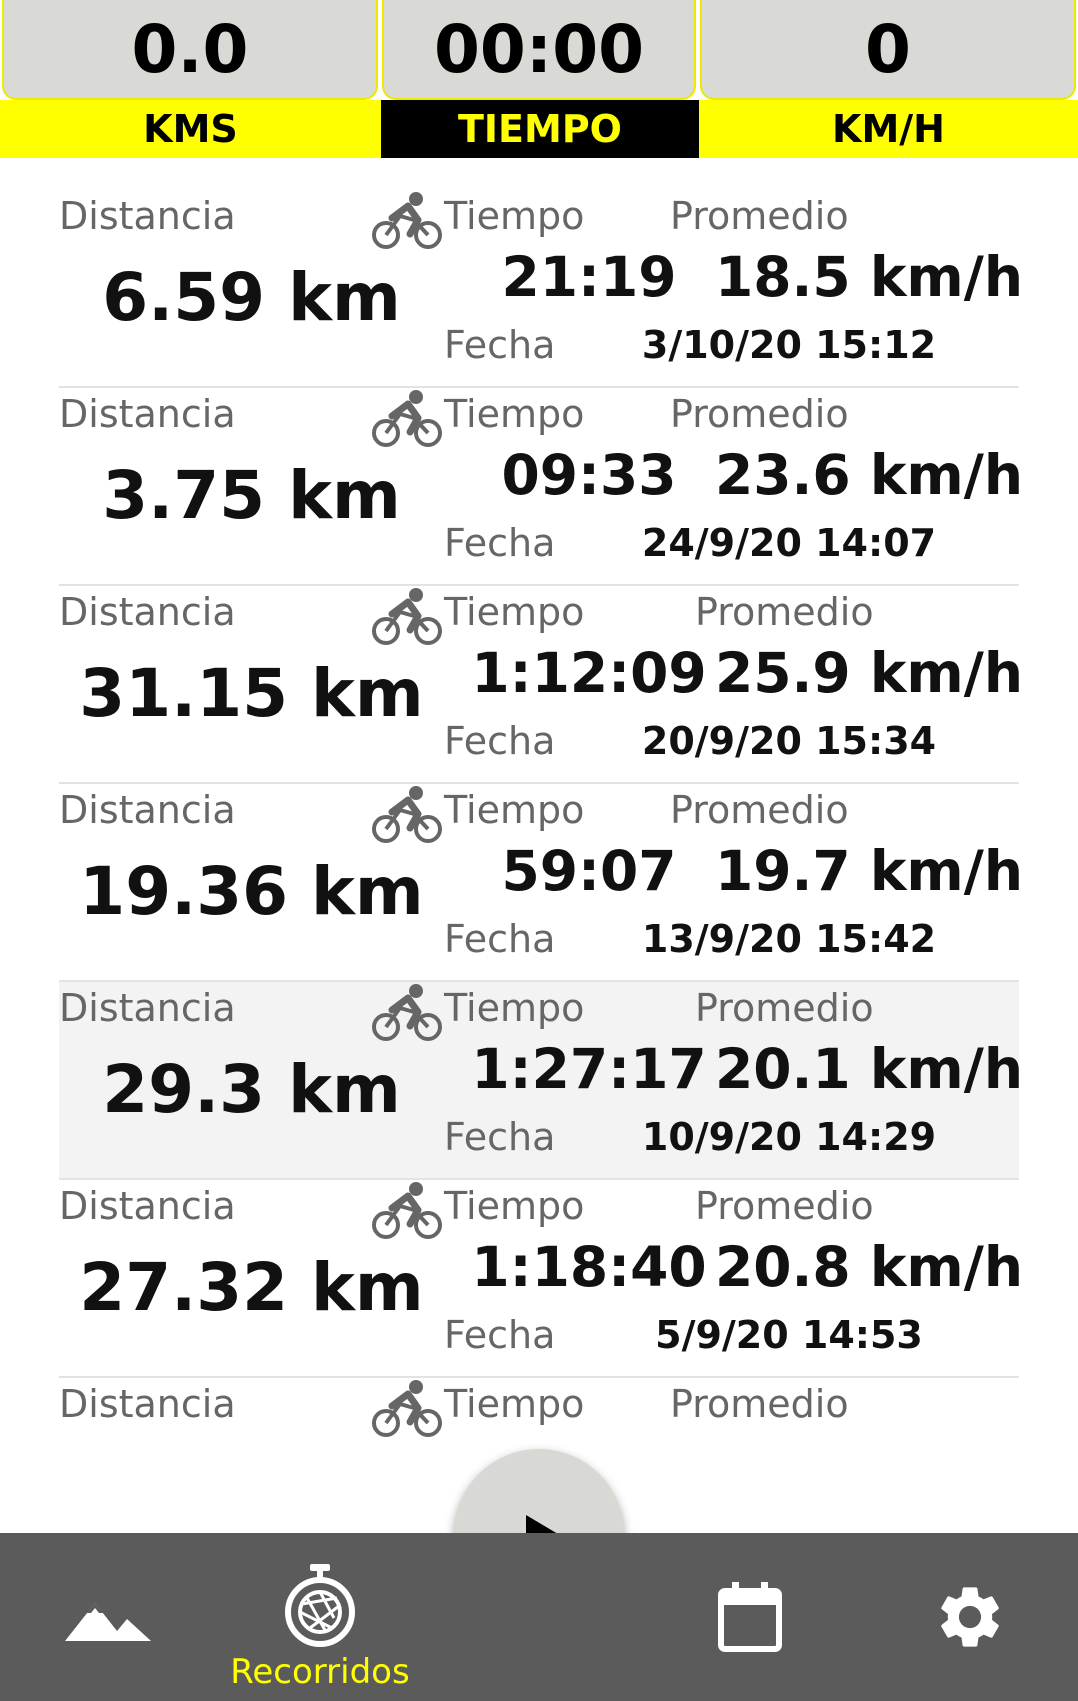 The image size is (1078, 1701). I want to click on ride-time: 1:12:09, so click(589, 673).